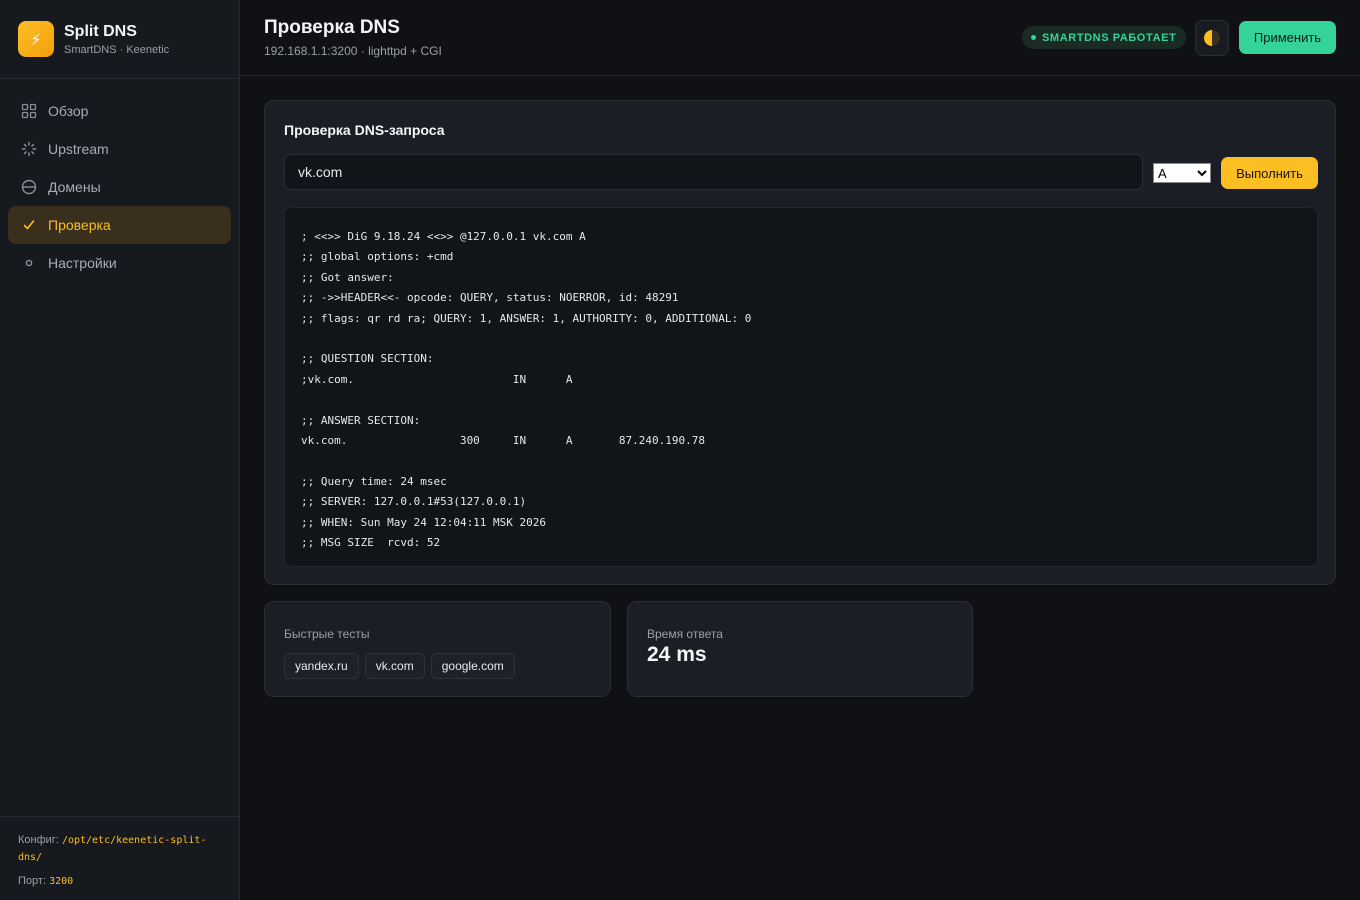  I want to click on page-subtitle: 192.168.1.1:3200 · lighttpd + CGI, so click(353, 51).